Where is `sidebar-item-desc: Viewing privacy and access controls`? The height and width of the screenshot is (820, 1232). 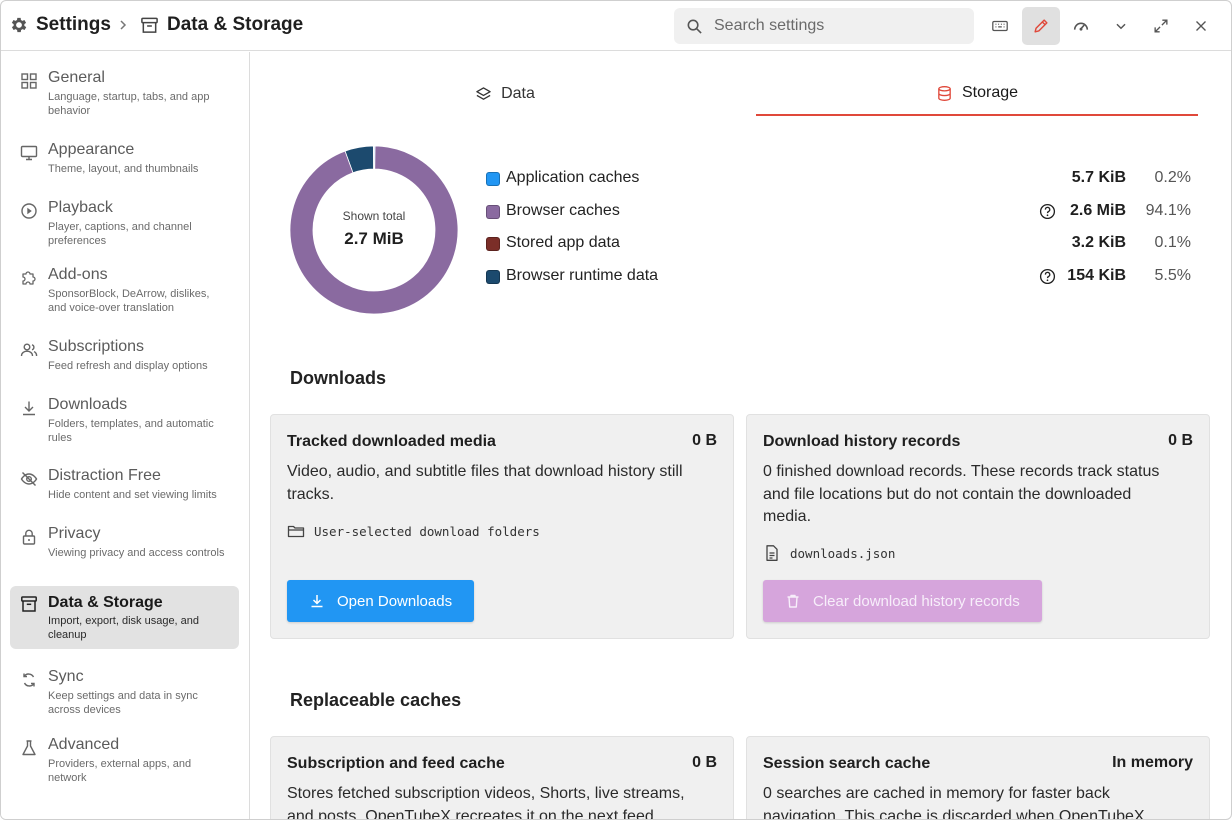 sidebar-item-desc: Viewing privacy and access controls is located at coordinates (136, 553).